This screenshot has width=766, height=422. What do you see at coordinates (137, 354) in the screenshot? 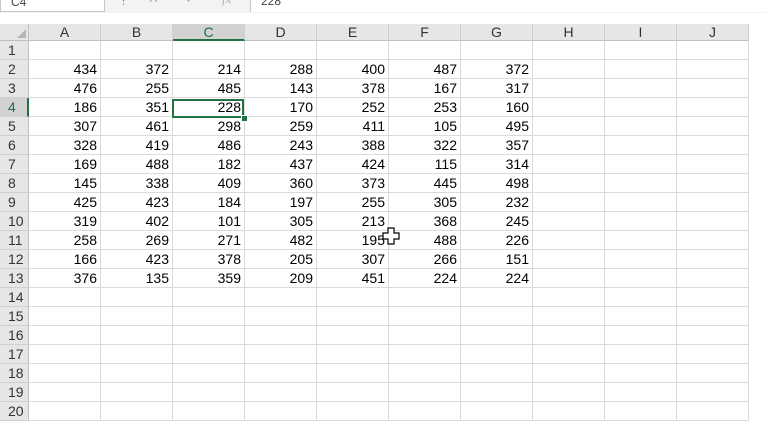
I see `cell-b17` at bounding box center [137, 354].